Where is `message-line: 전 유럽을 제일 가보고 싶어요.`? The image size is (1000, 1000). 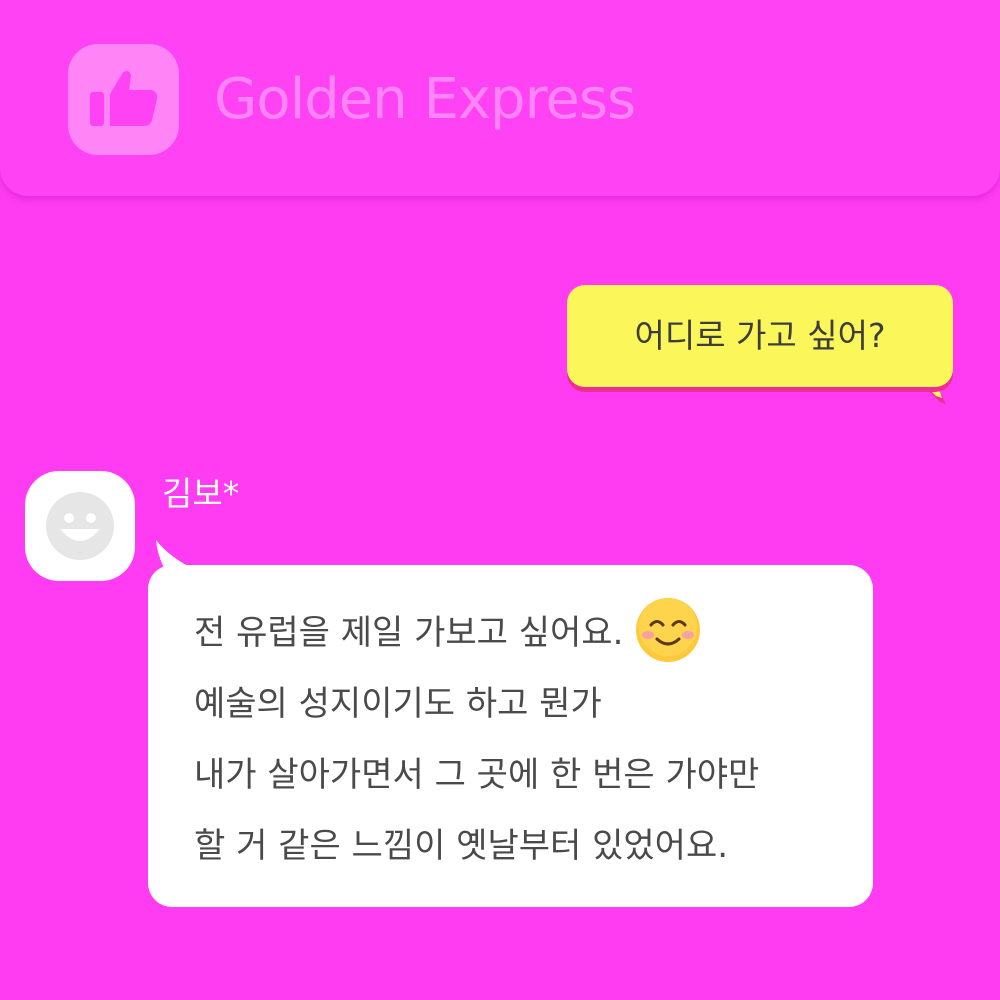
message-line: 전 유럽을 제일 가보고 싶어요. is located at coordinates (476, 633).